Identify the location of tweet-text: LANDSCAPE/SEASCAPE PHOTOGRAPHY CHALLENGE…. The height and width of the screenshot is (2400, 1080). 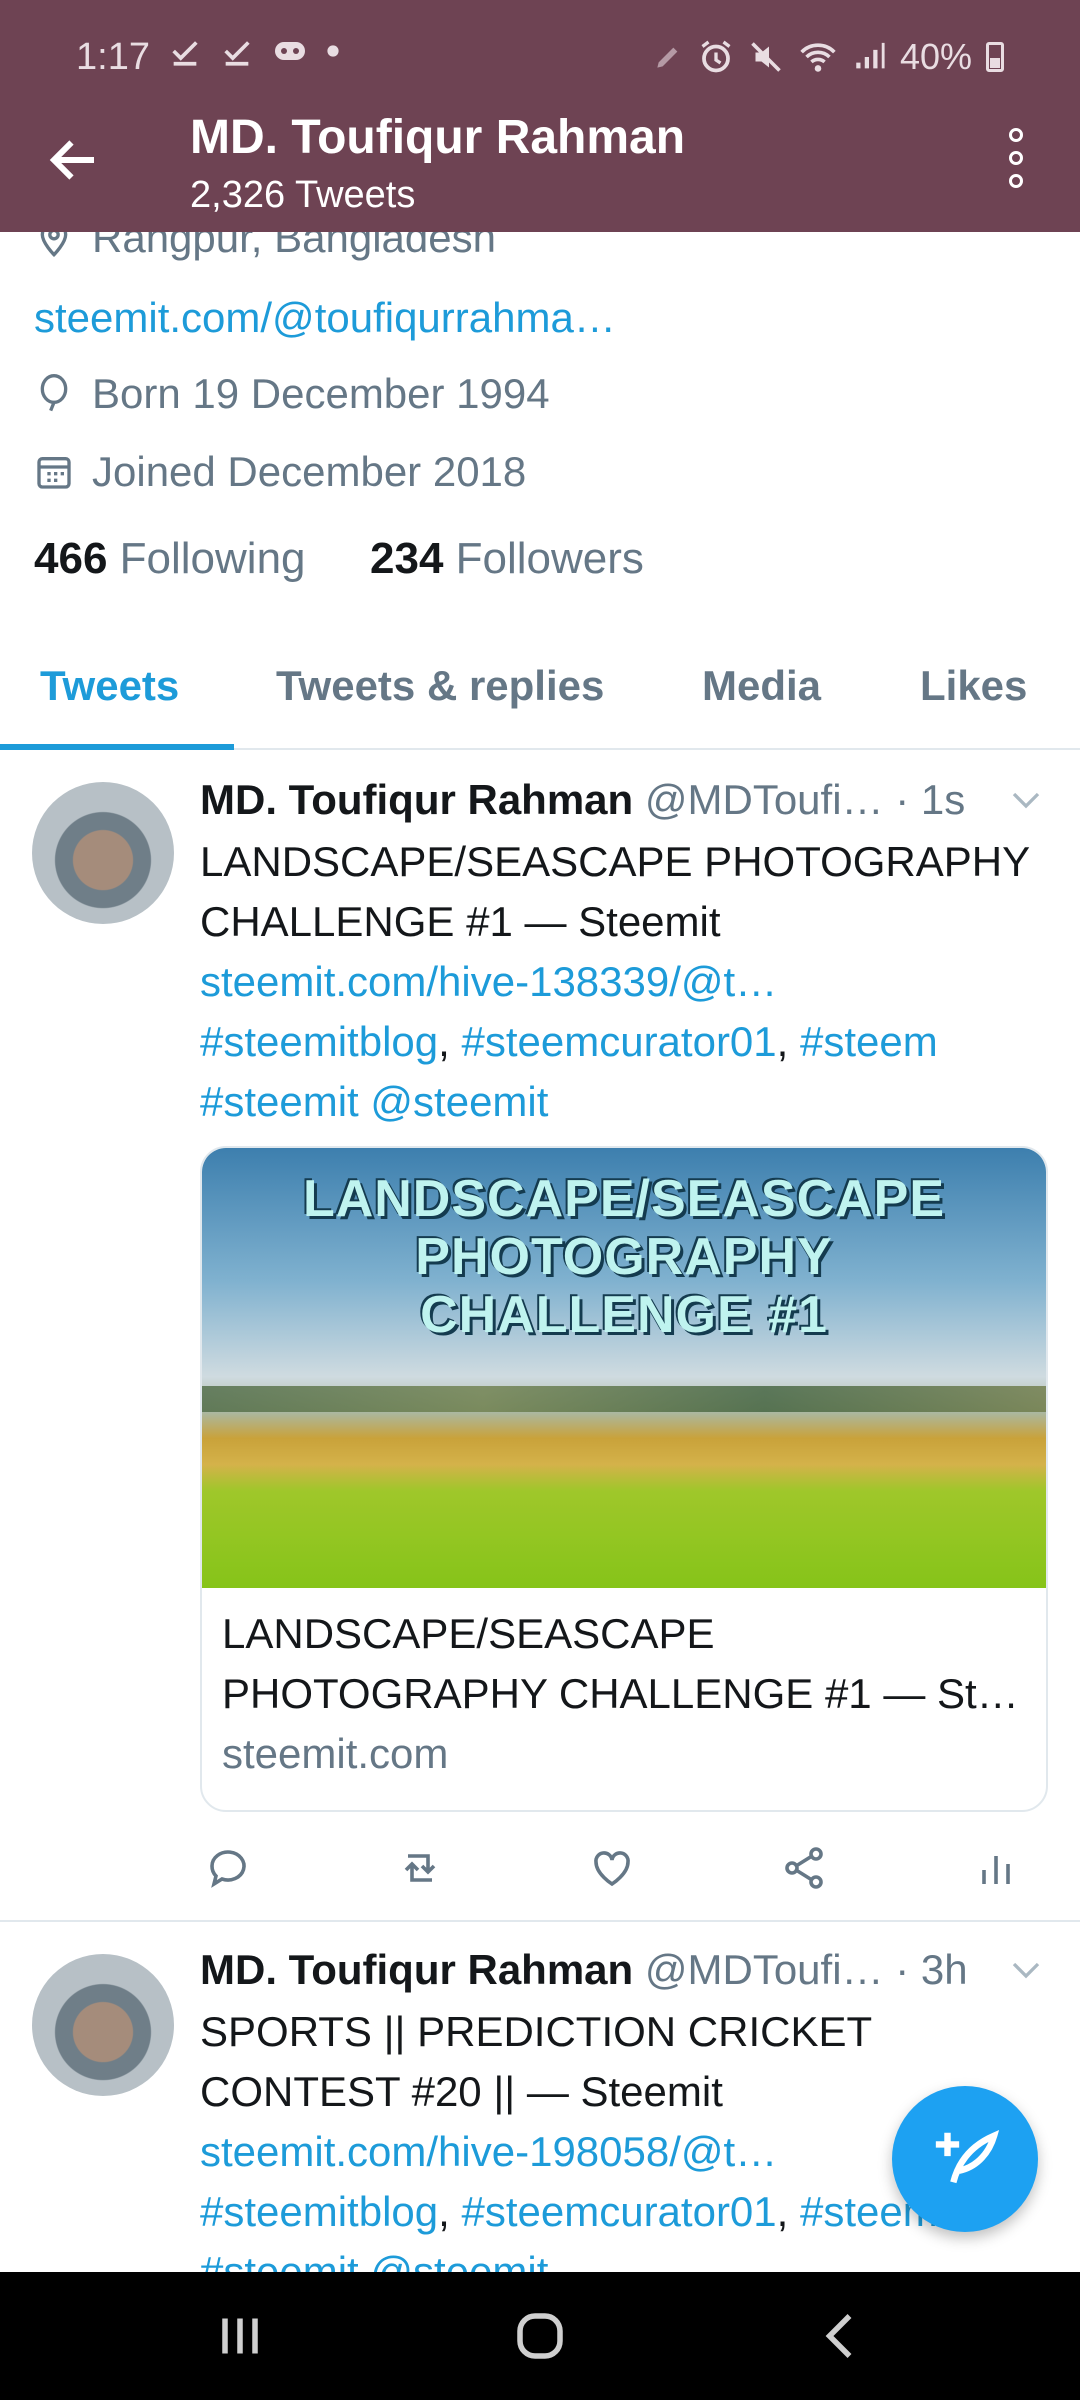
(630, 982).